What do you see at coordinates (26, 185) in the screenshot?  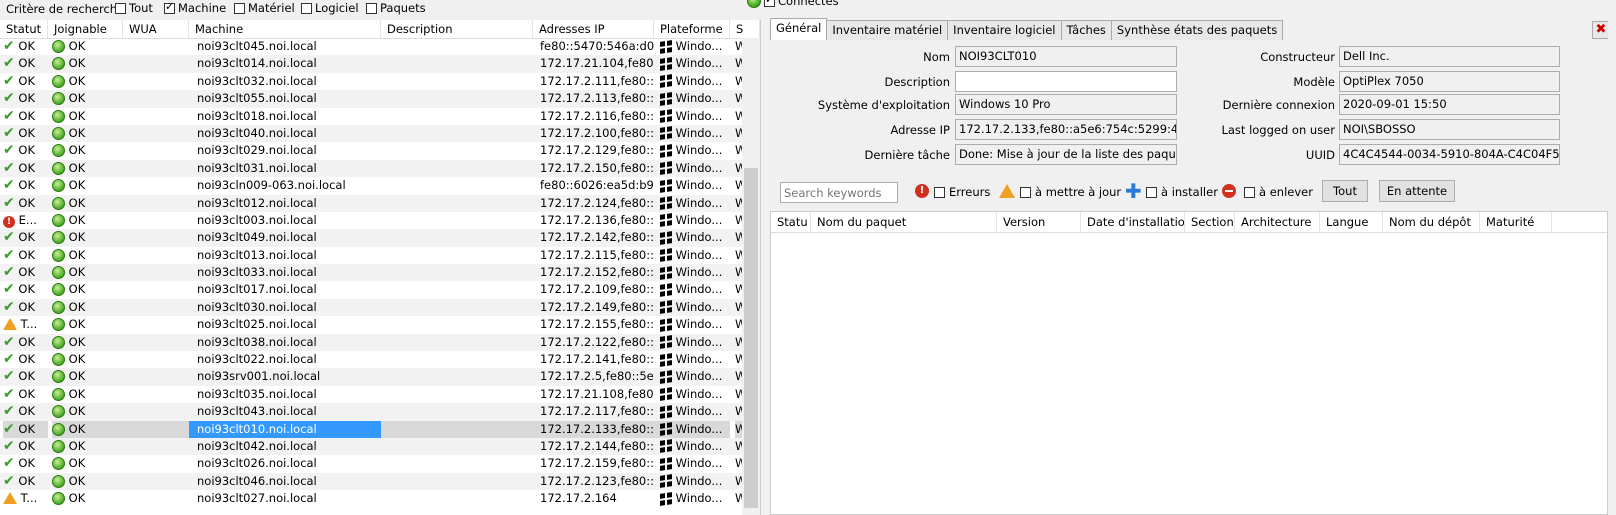 I see `status-text: OK` at bounding box center [26, 185].